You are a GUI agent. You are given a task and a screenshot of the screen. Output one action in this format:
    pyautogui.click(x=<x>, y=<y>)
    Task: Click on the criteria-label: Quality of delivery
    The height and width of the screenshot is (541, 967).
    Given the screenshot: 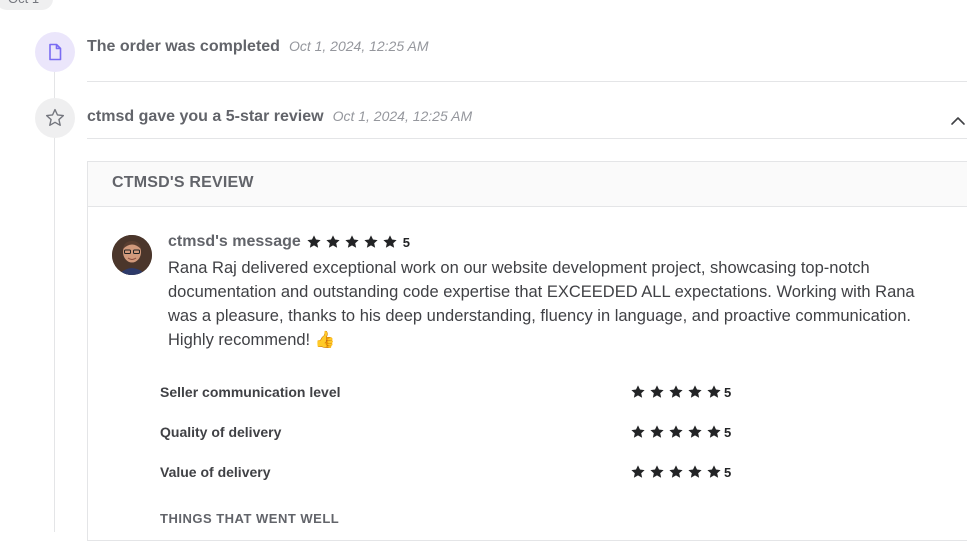 What is the action you would take?
    pyautogui.click(x=221, y=432)
    